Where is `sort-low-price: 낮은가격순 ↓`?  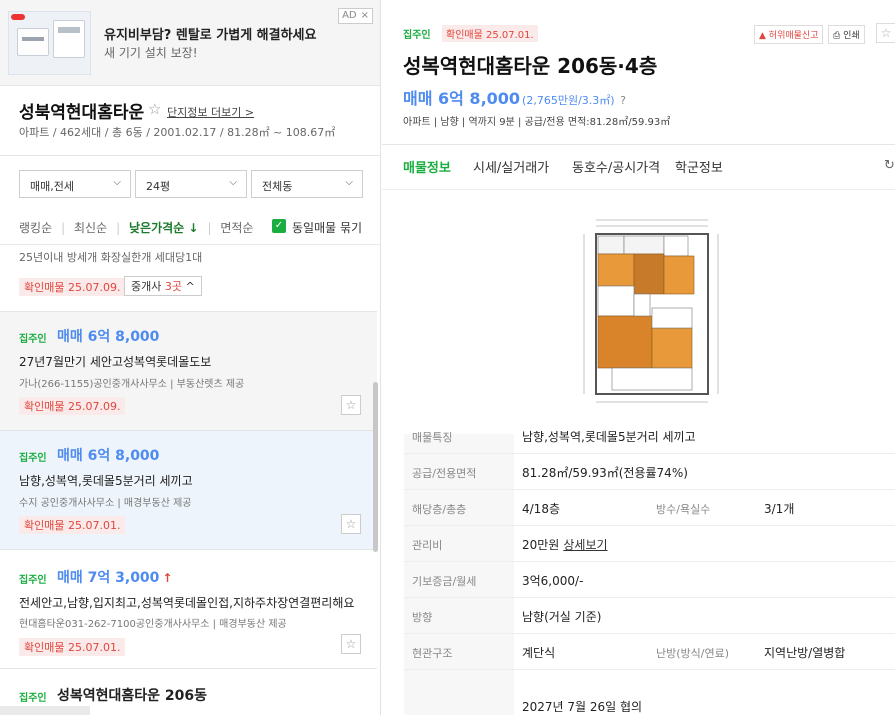
sort-low-price: 낮은가격순 ↓ is located at coordinates (163, 228).